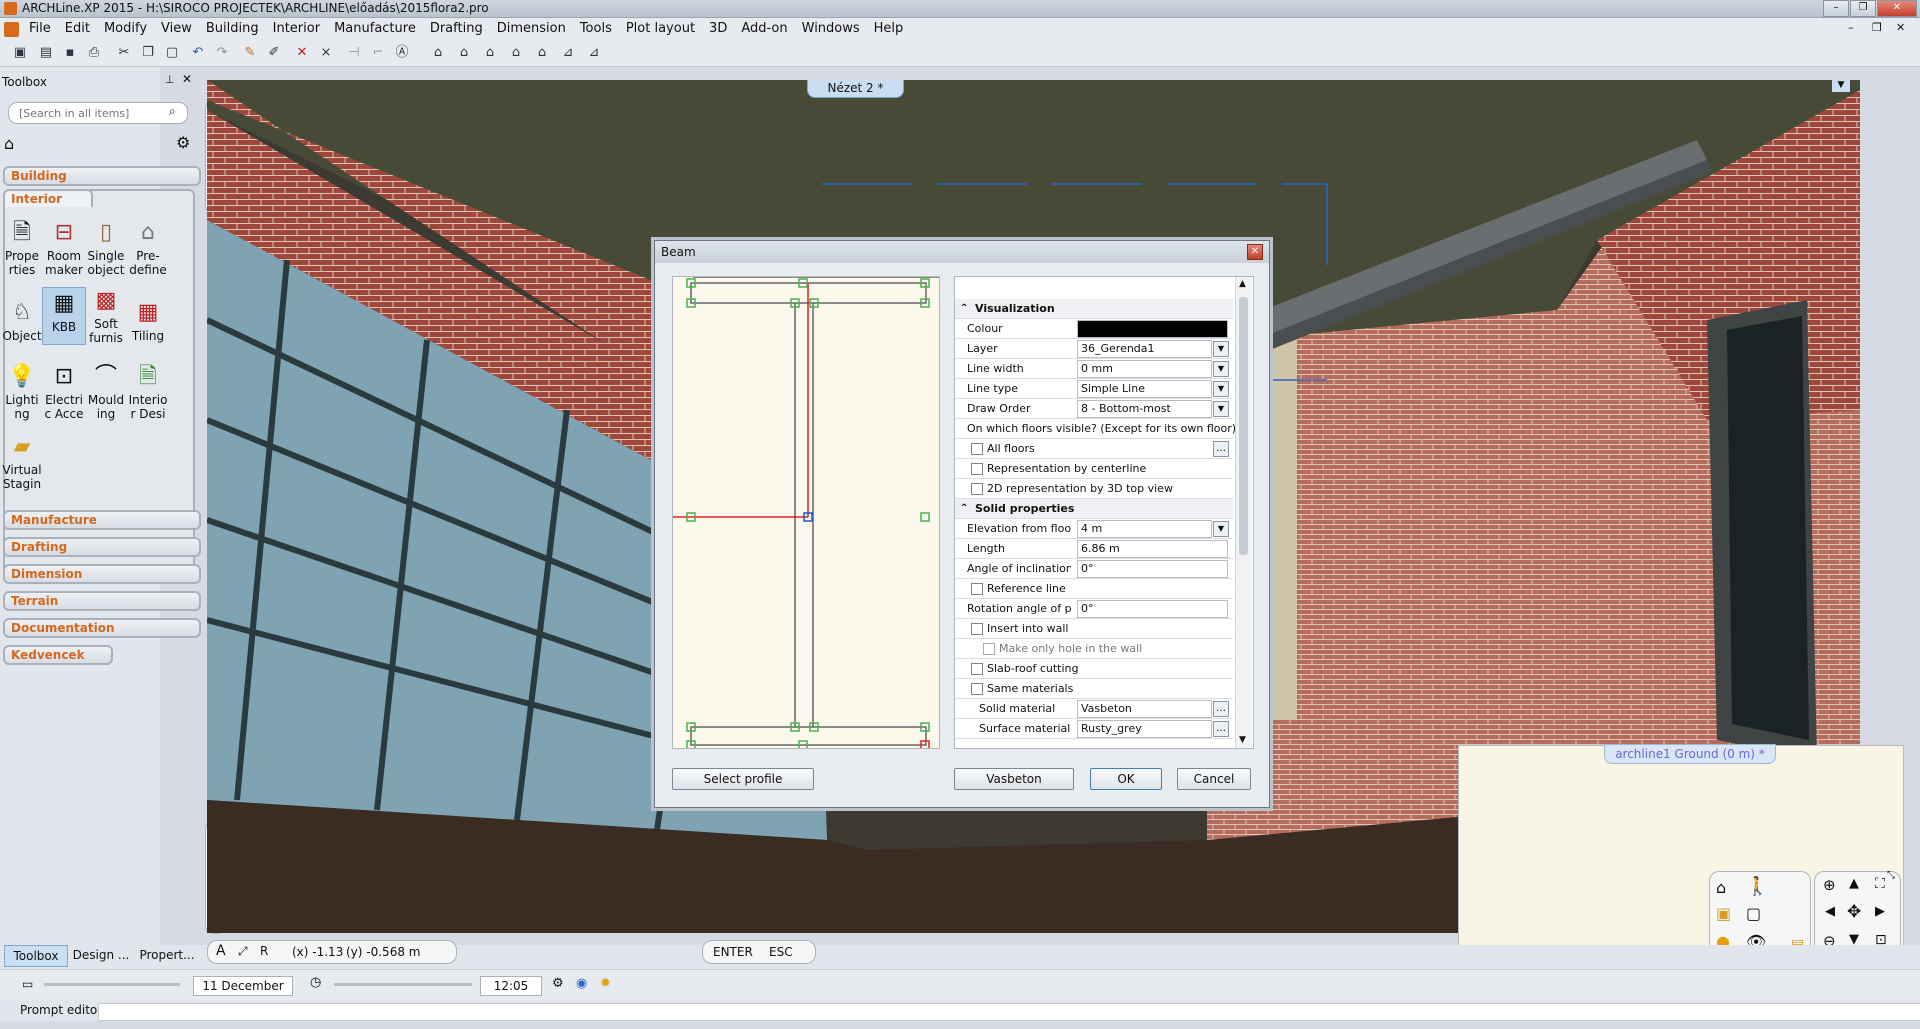 This screenshot has width=1920, height=1029. Describe the element at coordinates (1255, 252) in the screenshot. I see `dialog-close-icon: ✕` at that location.